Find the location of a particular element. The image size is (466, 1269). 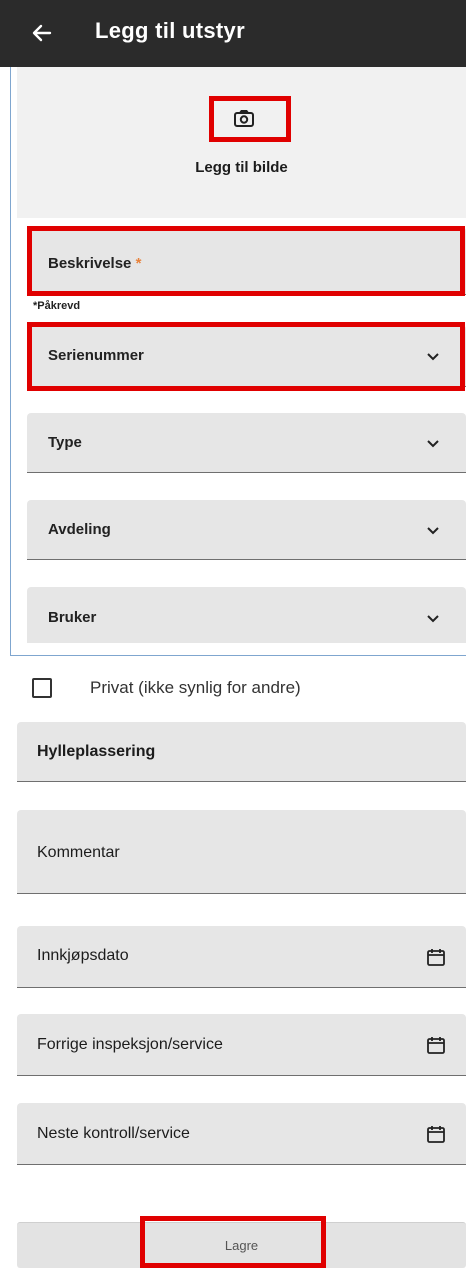

last-inspection-label: Forrige inspeksjon/service is located at coordinates (130, 1044).